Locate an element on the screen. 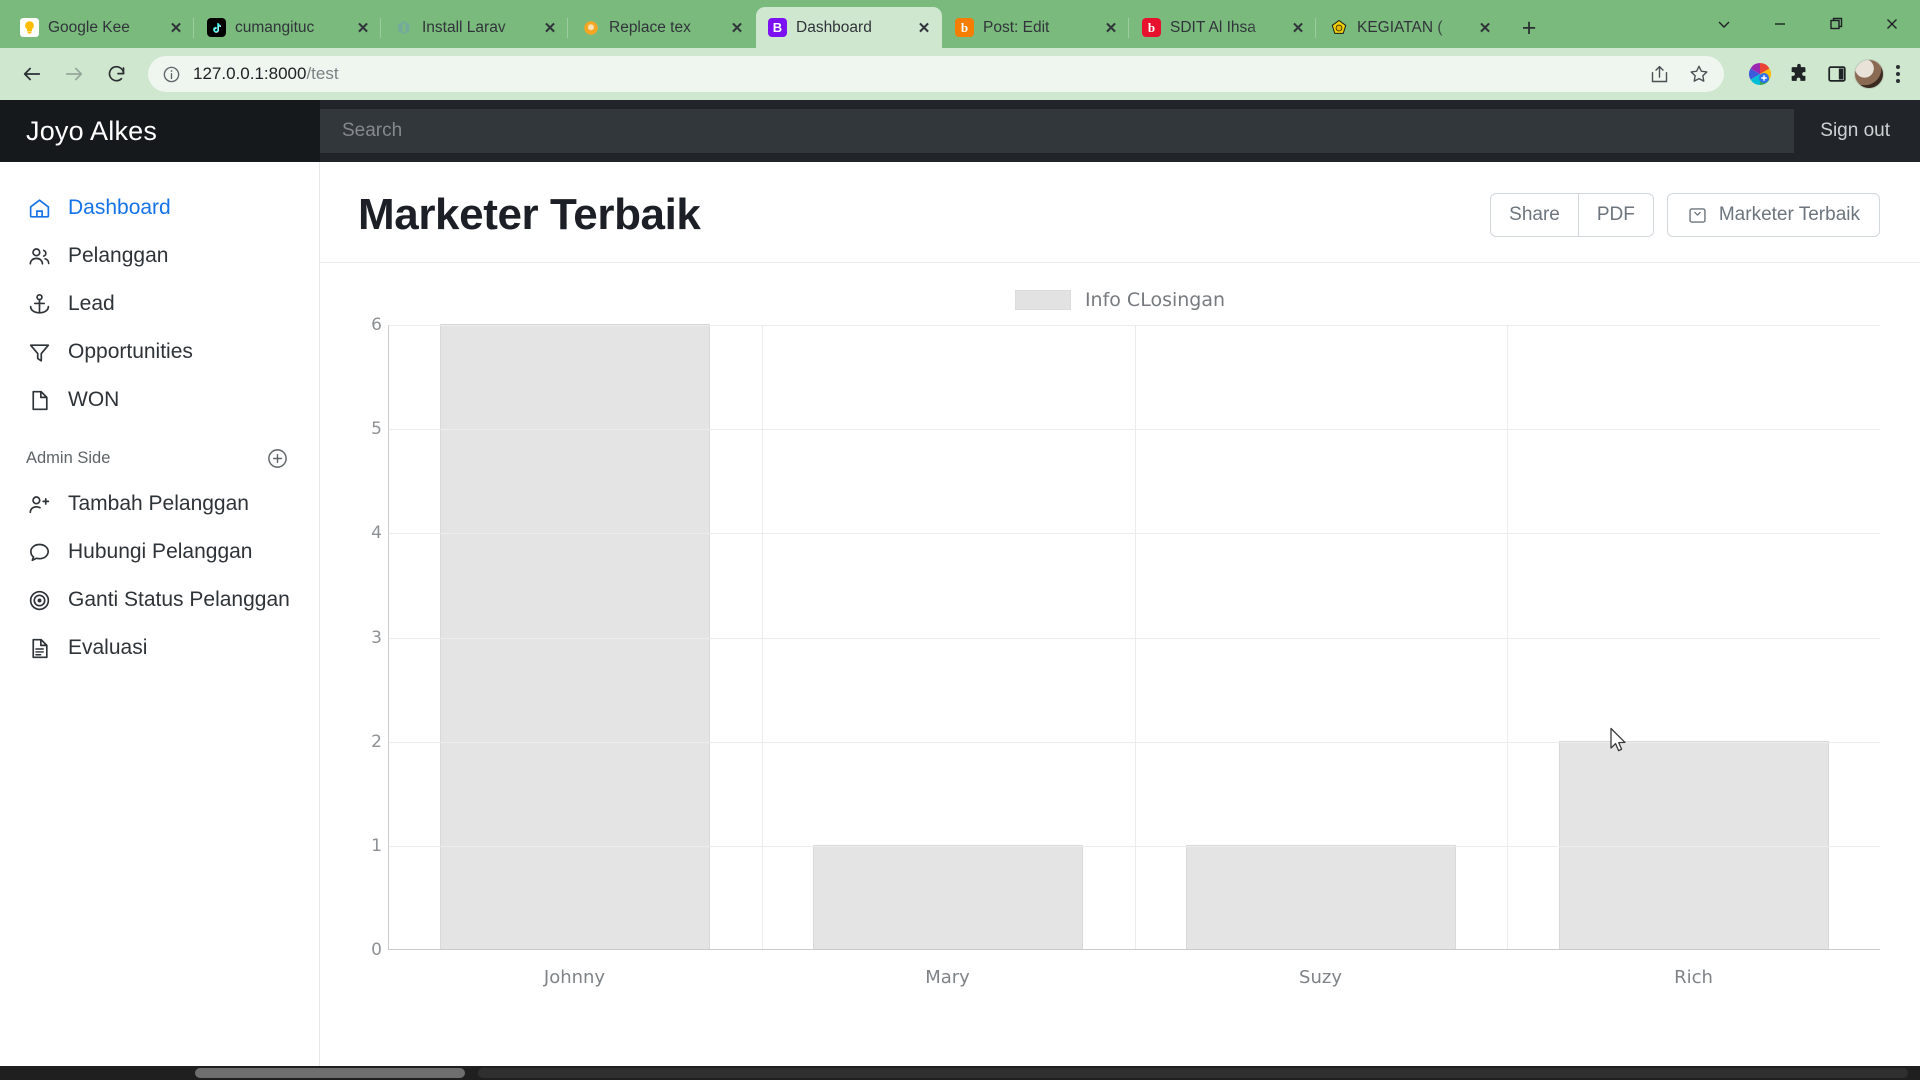 The image size is (1920, 1080). sidebar-item-lead: Lead is located at coordinates (159, 304).